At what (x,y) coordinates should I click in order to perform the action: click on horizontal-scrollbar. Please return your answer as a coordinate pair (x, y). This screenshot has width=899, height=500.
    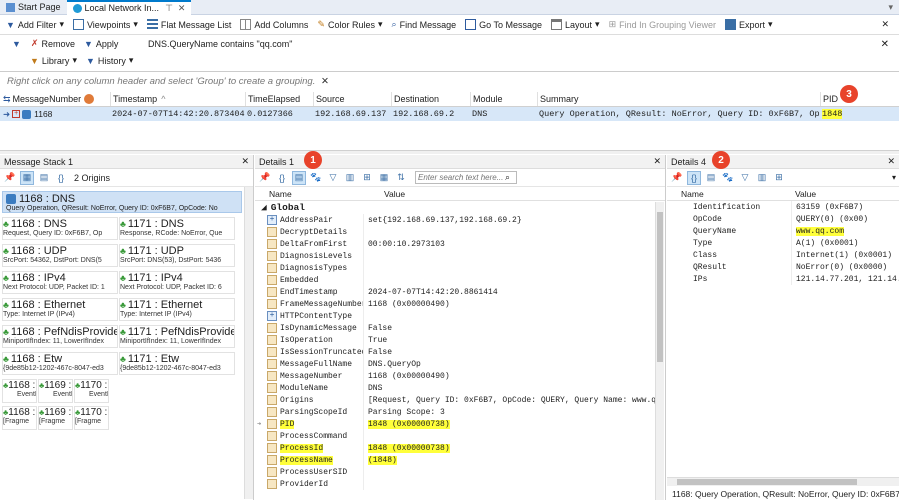
    Looking at the image, I should click on (783, 481).